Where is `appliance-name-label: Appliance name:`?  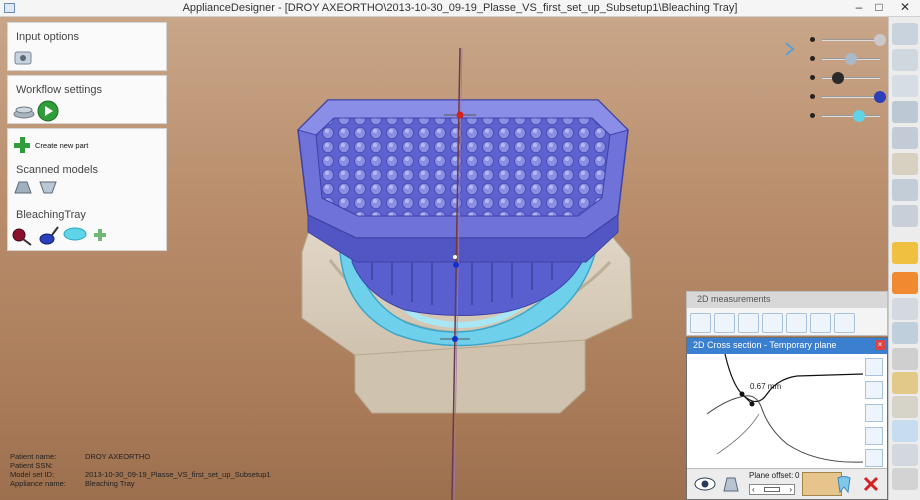
appliance-name-label: Appliance name: is located at coordinates (38, 483).